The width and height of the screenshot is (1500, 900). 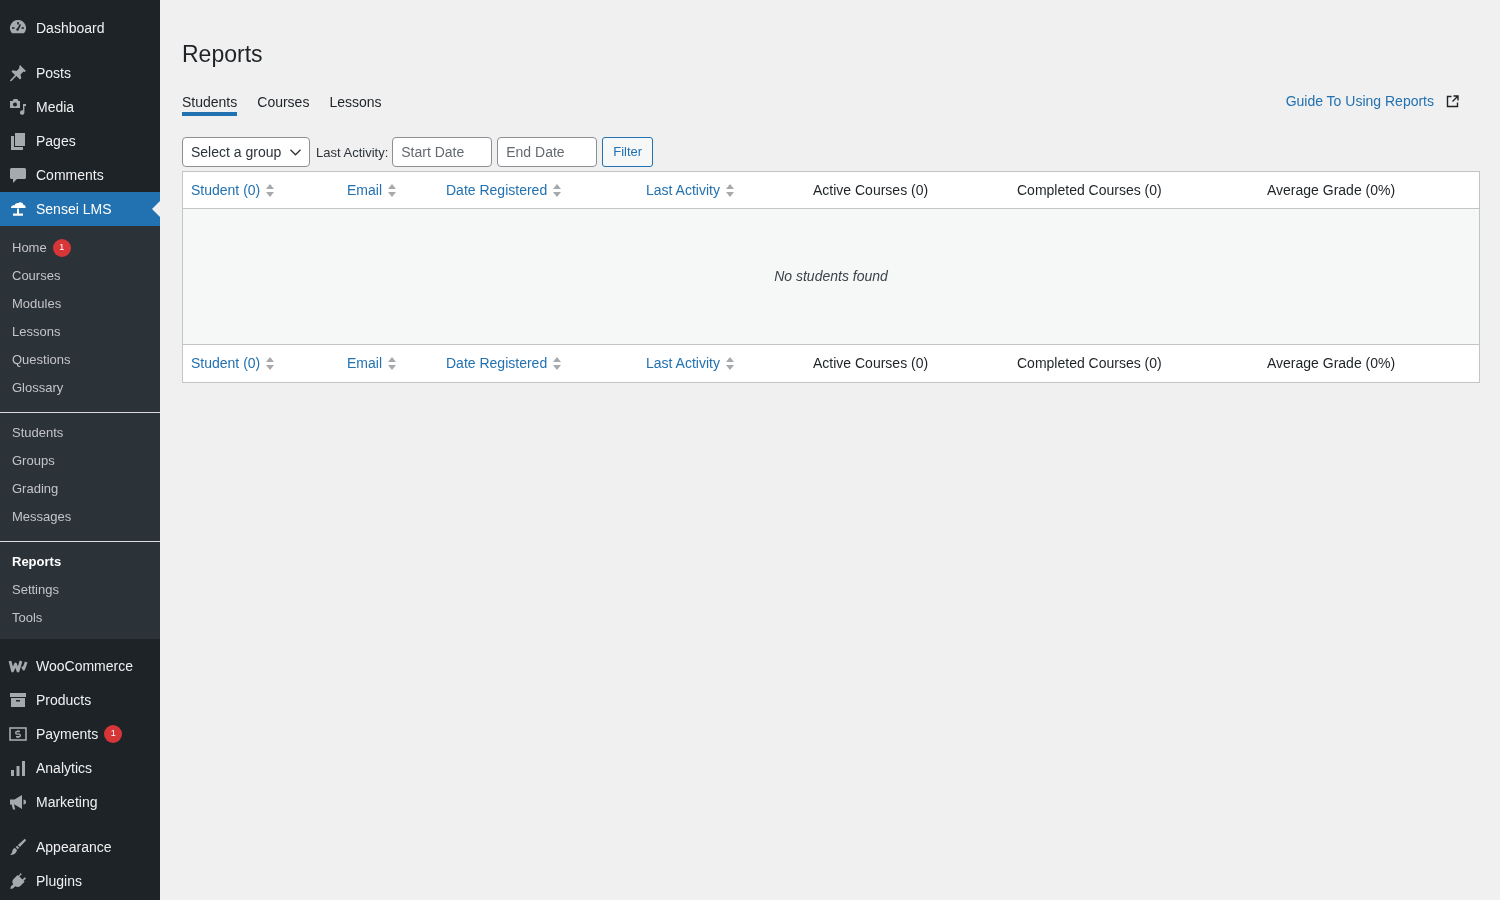 What do you see at coordinates (18, 141) in the screenshot?
I see `documents-icon` at bounding box center [18, 141].